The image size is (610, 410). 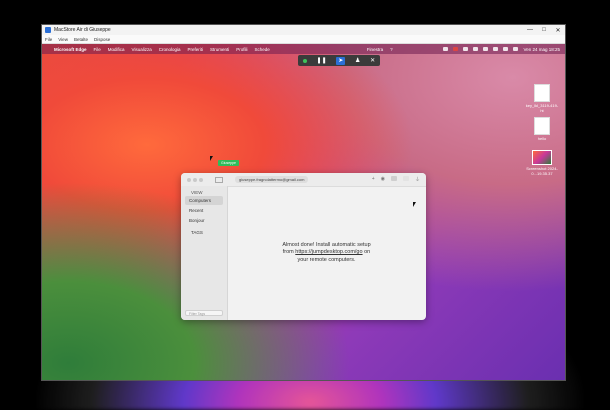 I want to click on menubar-help: ?, so click(x=391, y=49).